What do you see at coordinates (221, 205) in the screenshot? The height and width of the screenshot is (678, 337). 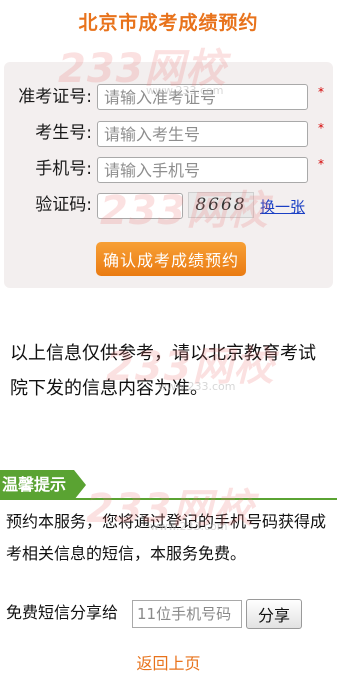 I see `captcha-image: 8668` at bounding box center [221, 205].